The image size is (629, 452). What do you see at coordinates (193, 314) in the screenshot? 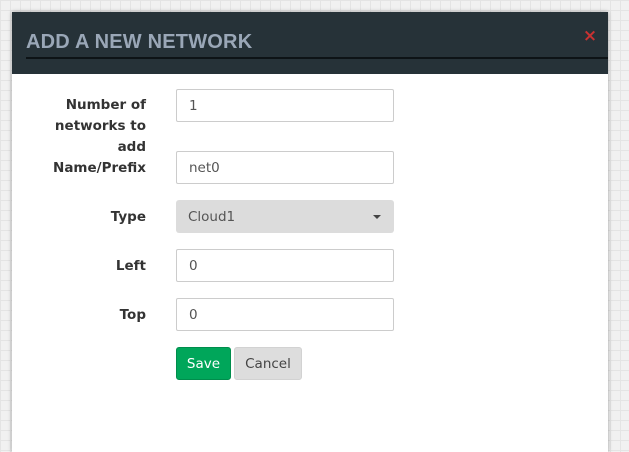
I see `top-value: 0` at bounding box center [193, 314].